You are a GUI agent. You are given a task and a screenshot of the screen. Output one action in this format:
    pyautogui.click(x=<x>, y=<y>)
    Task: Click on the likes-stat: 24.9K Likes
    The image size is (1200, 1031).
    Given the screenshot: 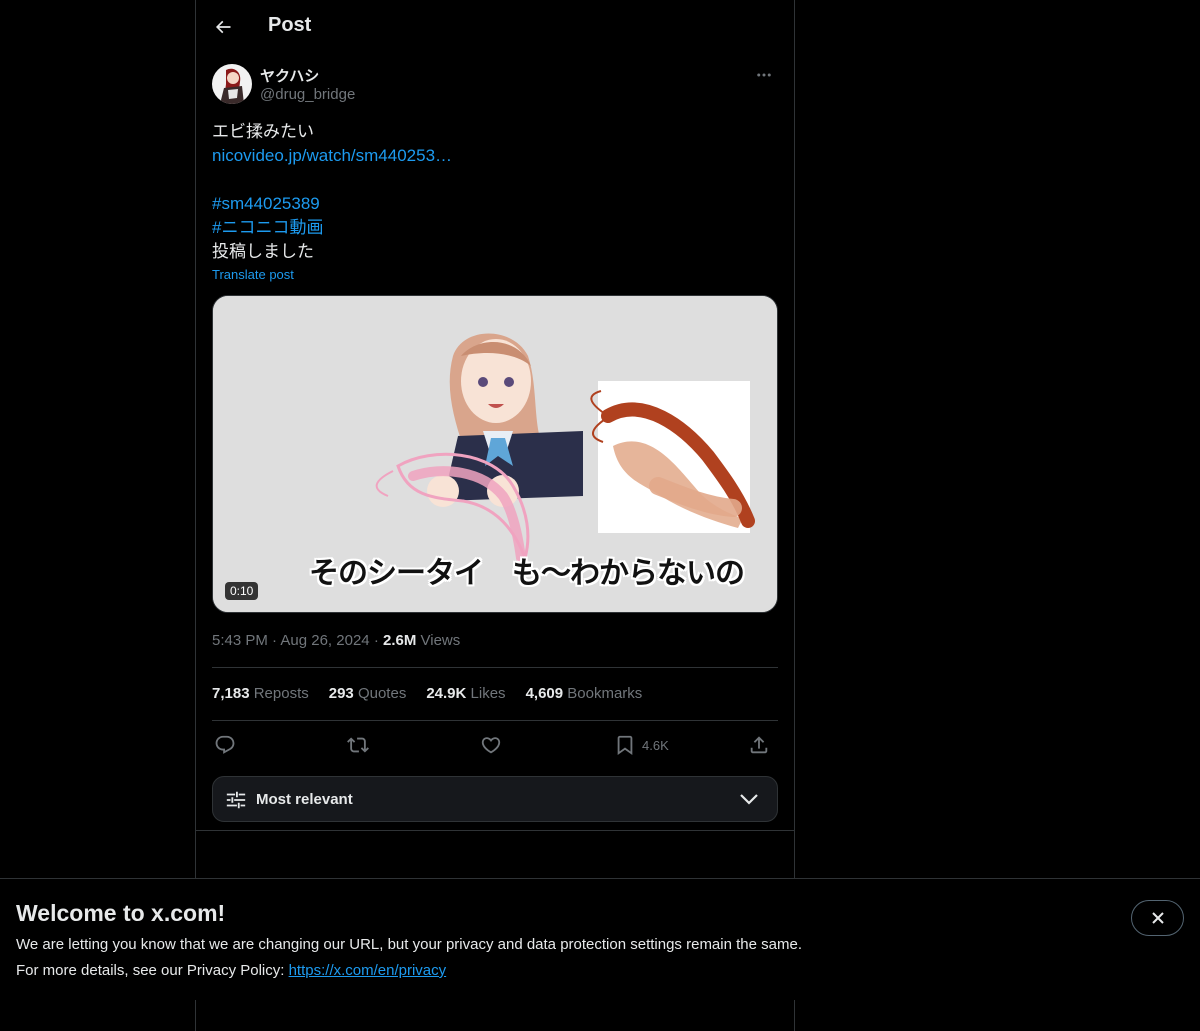 What is the action you would take?
    pyautogui.click(x=465, y=693)
    